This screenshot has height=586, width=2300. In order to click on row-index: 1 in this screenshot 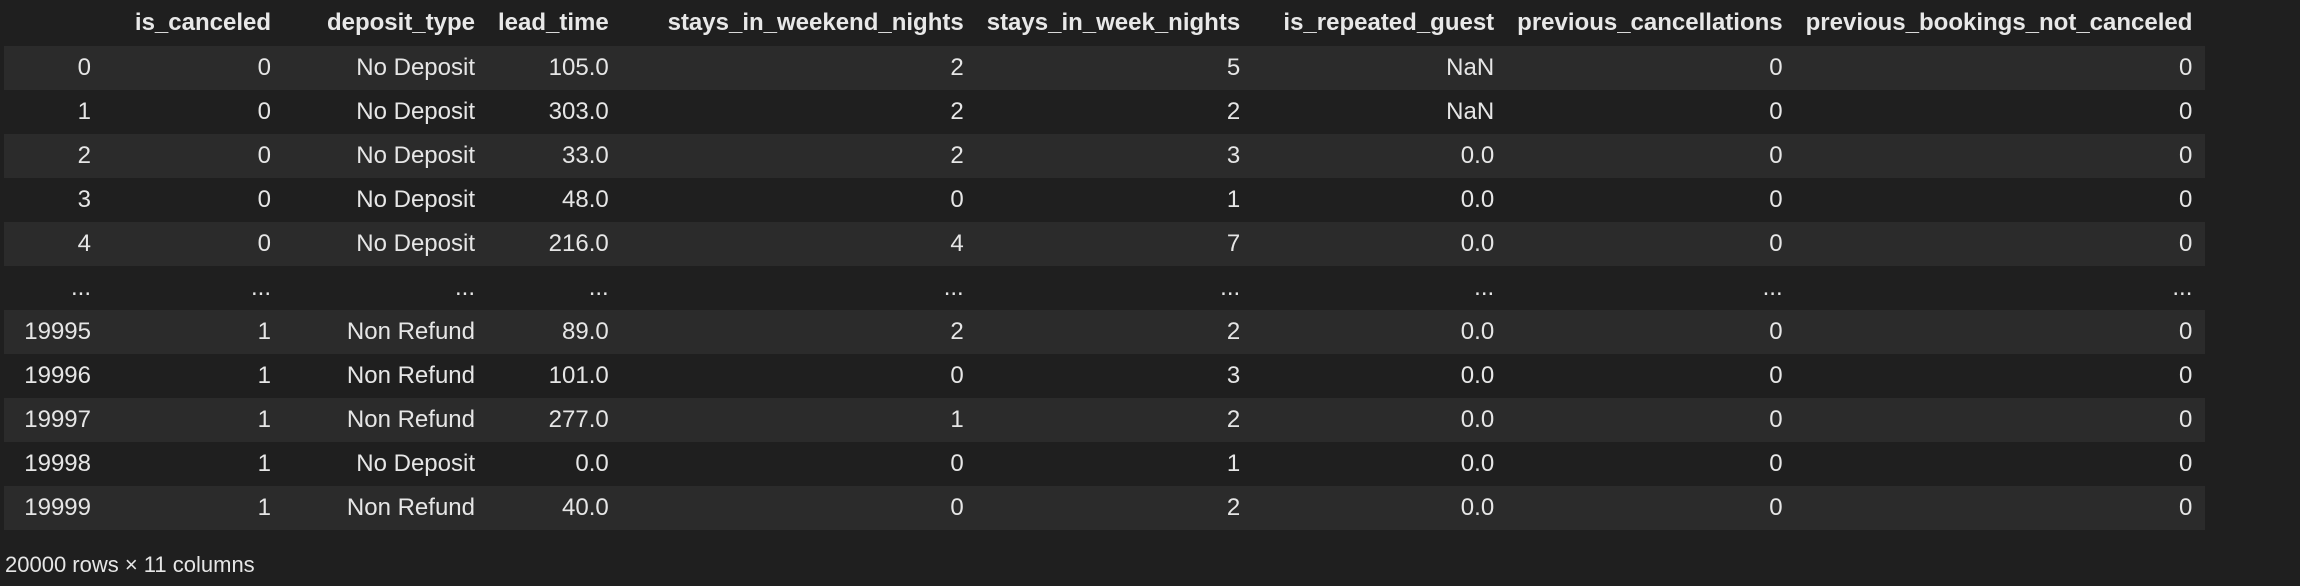, I will do `click(84, 111)`.